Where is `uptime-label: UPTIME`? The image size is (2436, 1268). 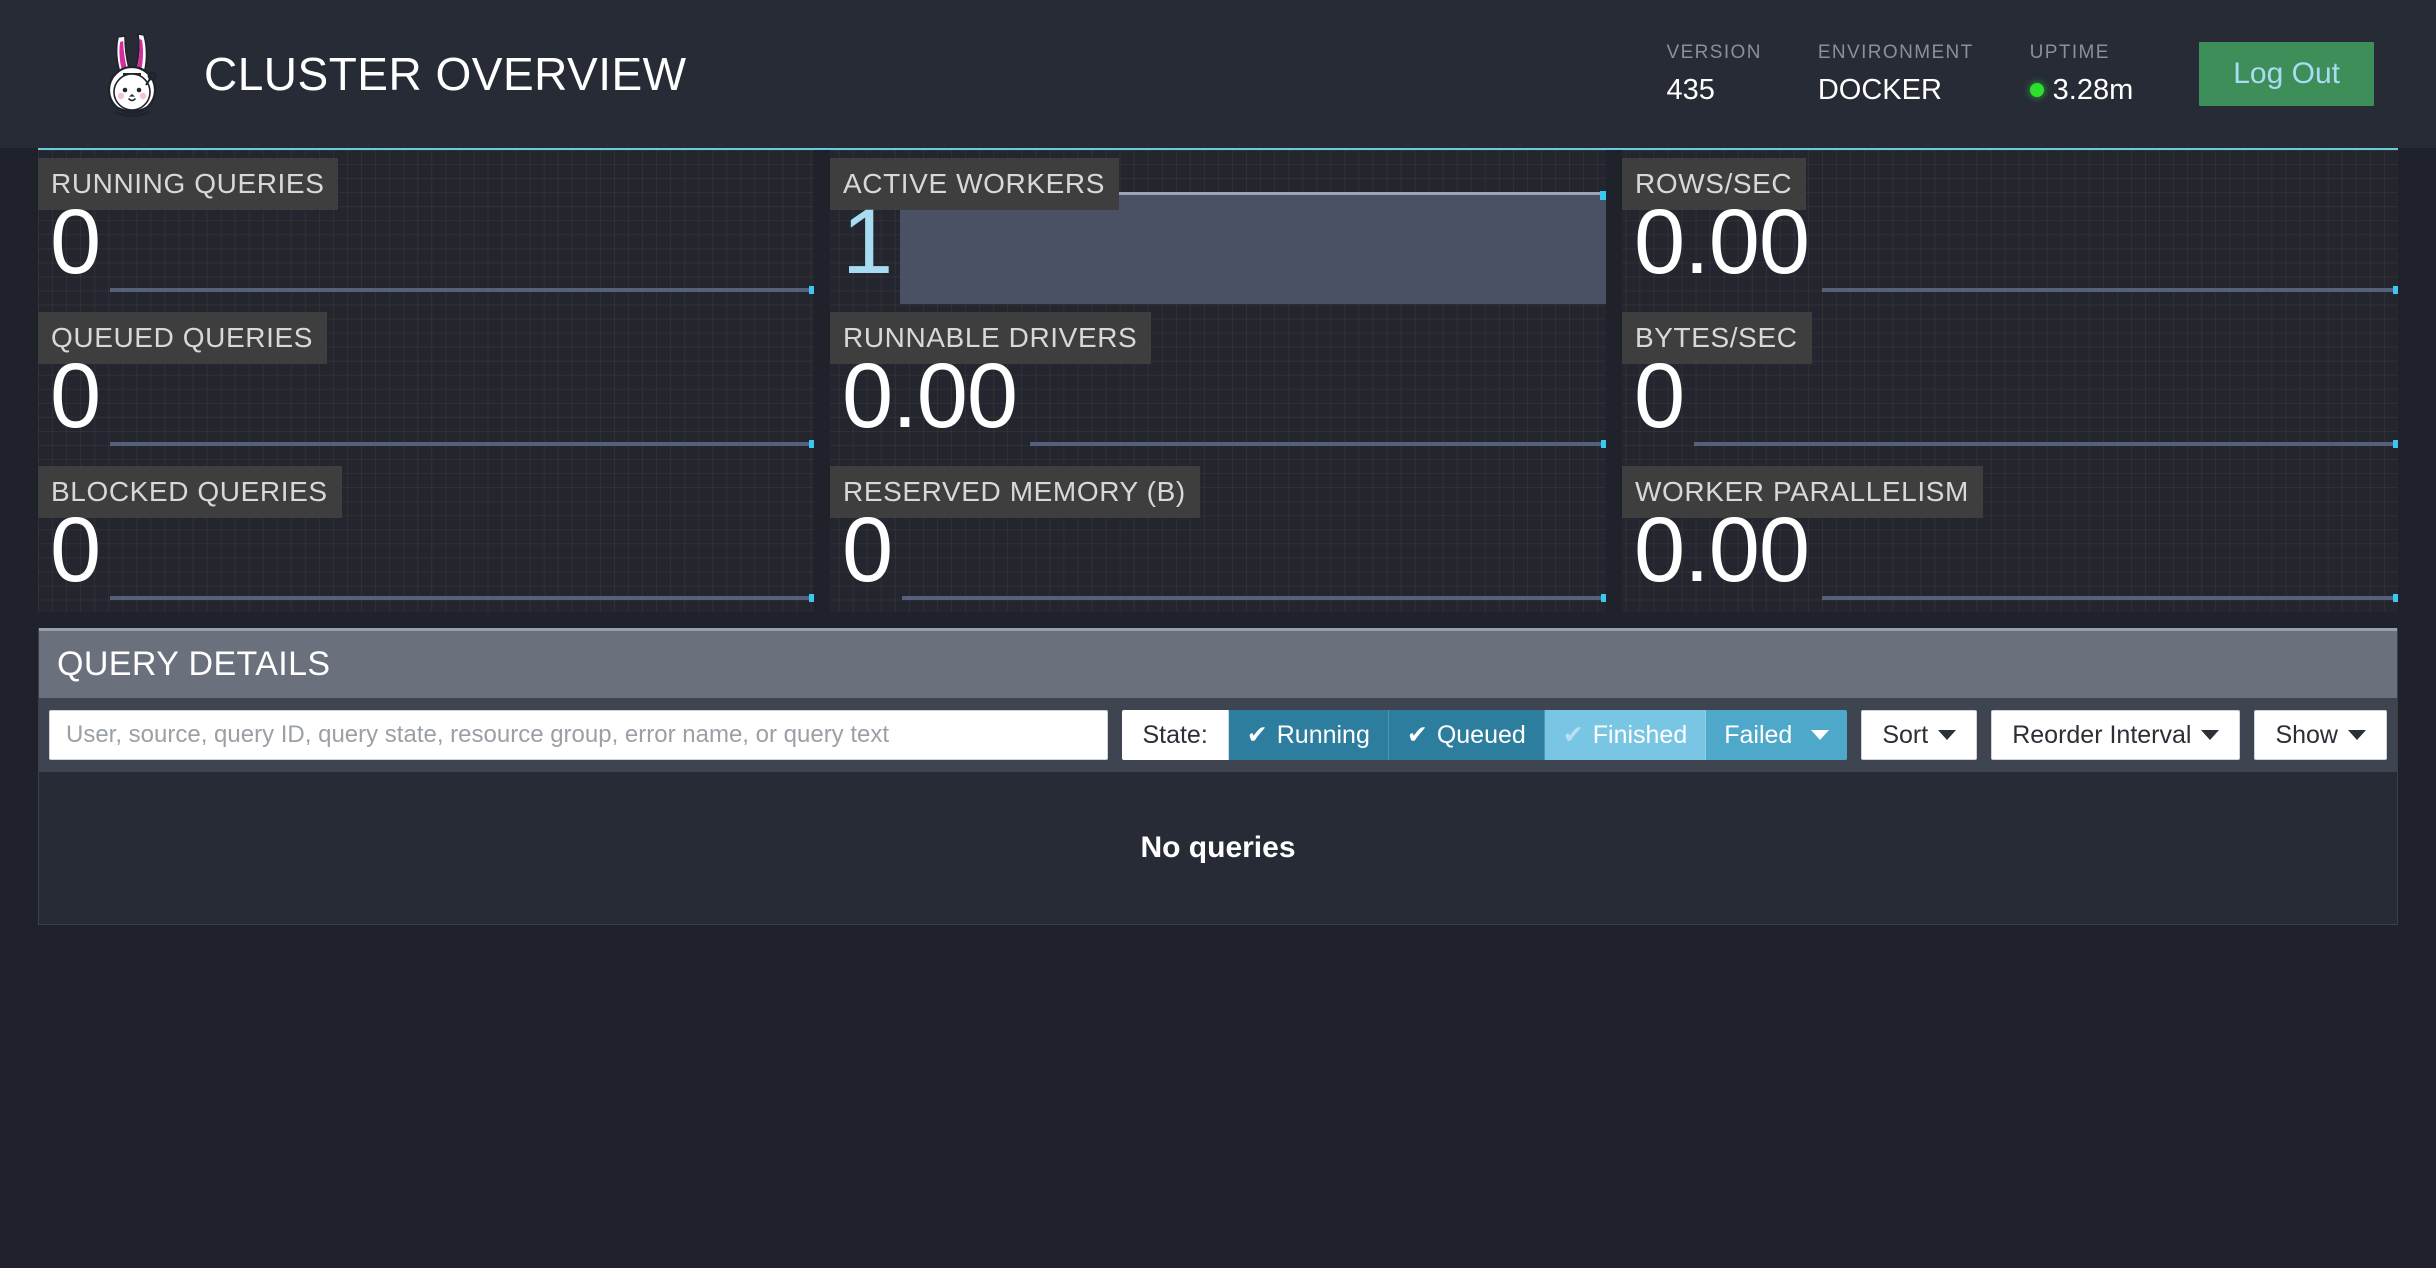 uptime-label: UPTIME is located at coordinates (2069, 52).